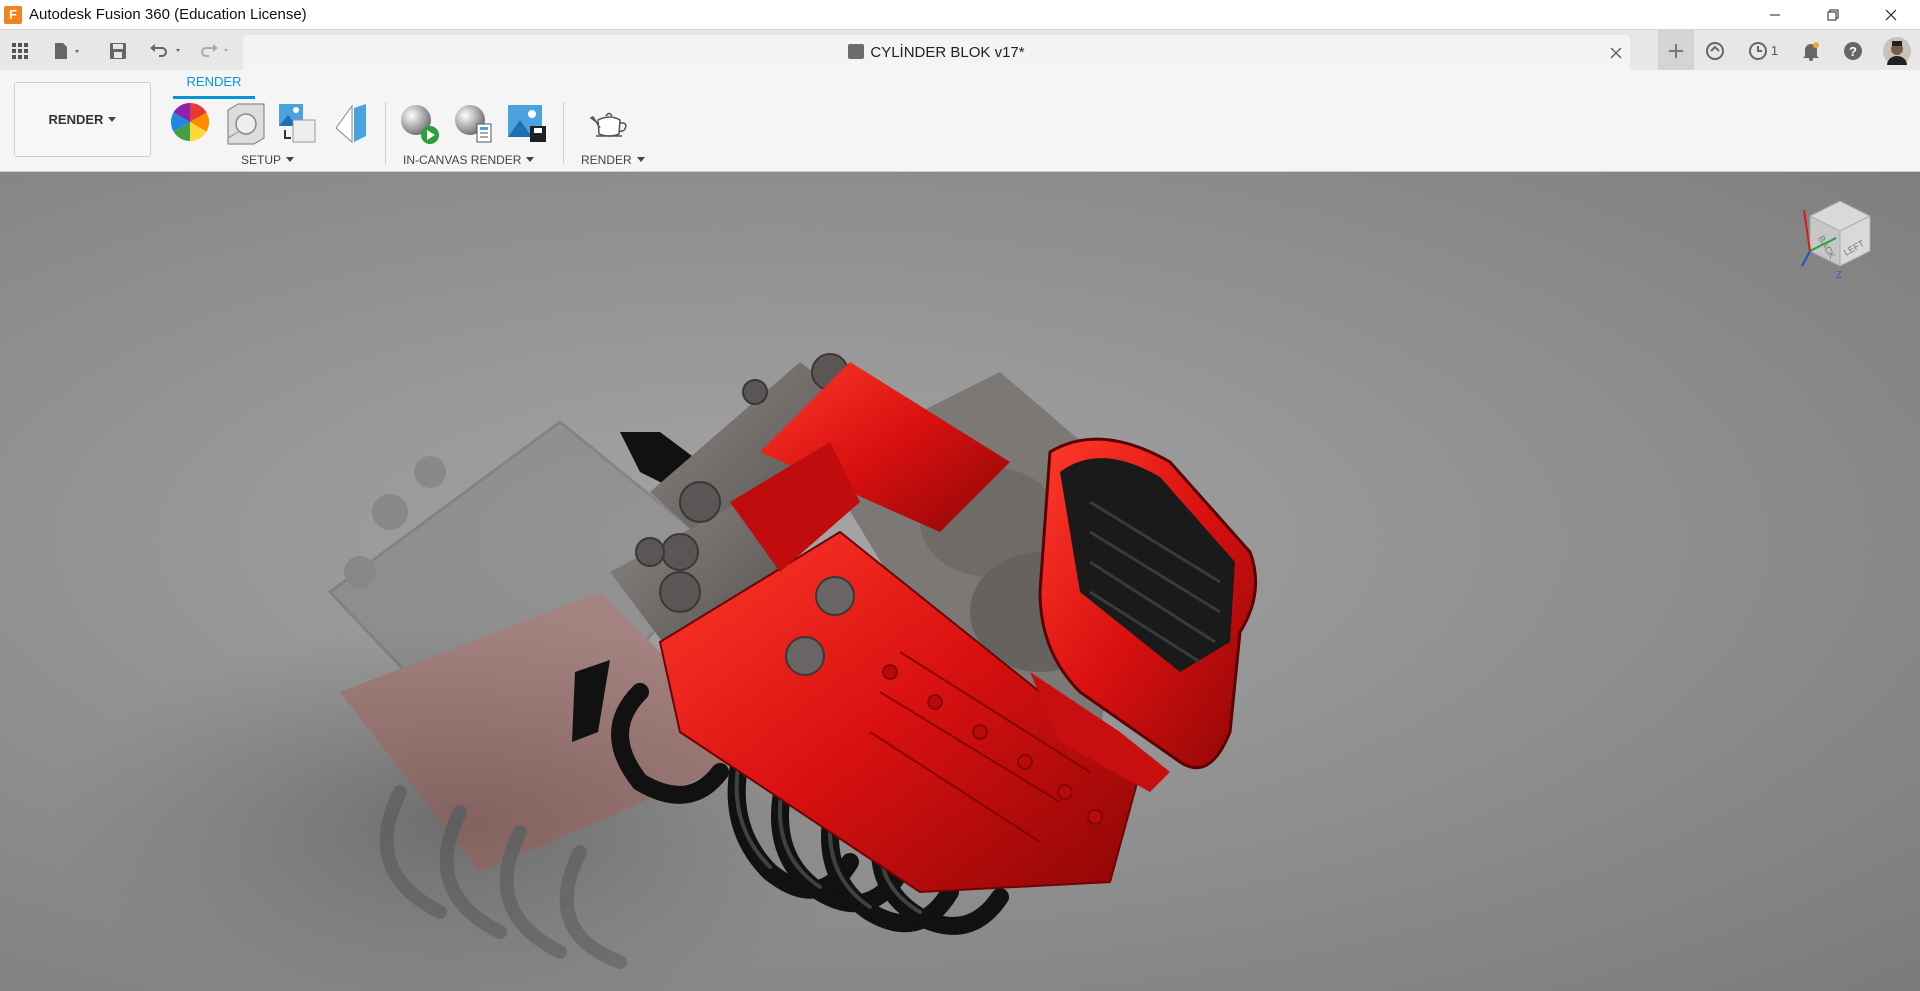  Describe the element at coordinates (168, 14) in the screenshot. I see `window-title: Autodesk Fusion 360 (Education License)` at that location.